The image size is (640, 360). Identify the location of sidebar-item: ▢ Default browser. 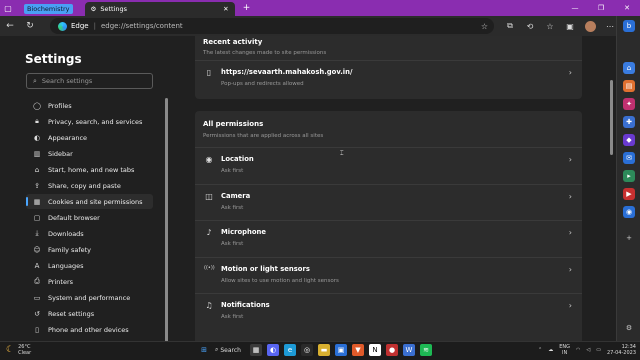
(89, 217).